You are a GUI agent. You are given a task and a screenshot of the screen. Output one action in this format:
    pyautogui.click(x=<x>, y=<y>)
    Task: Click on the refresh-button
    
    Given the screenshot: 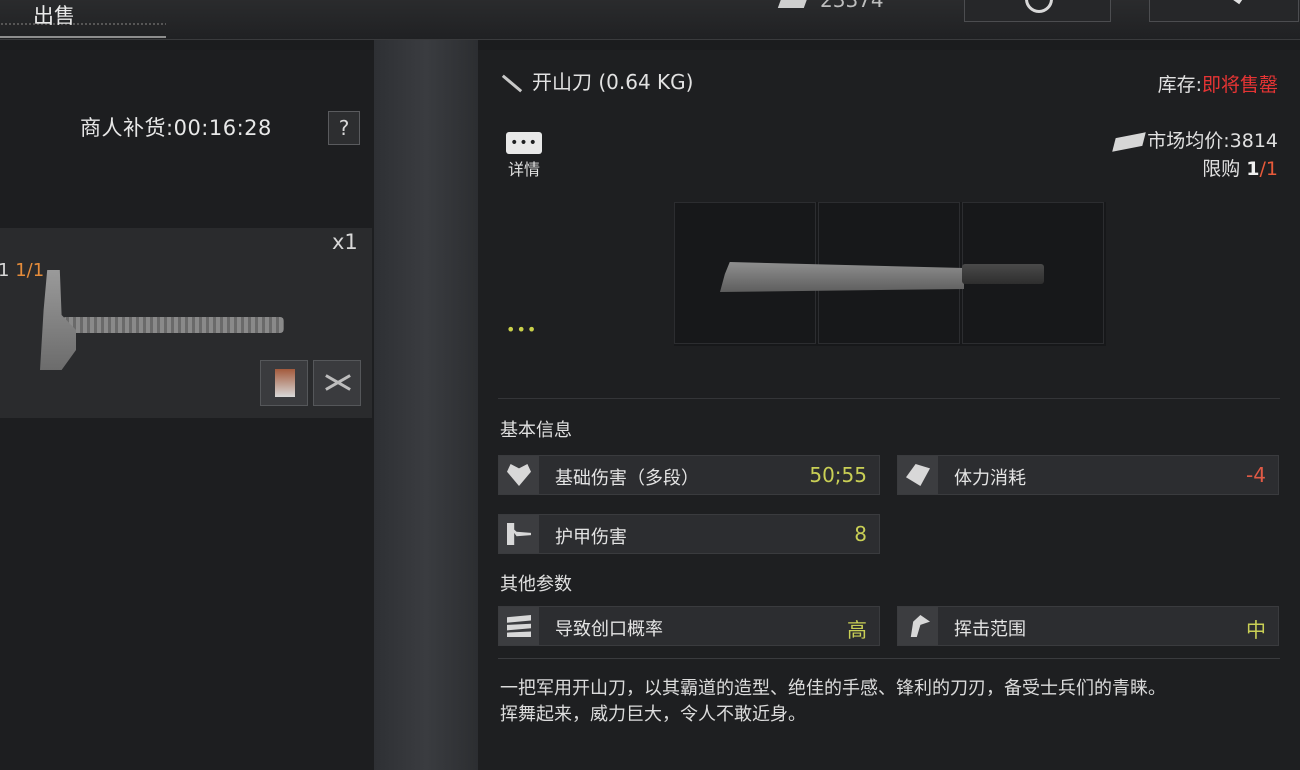 What is the action you would take?
    pyautogui.click(x=1037, y=11)
    